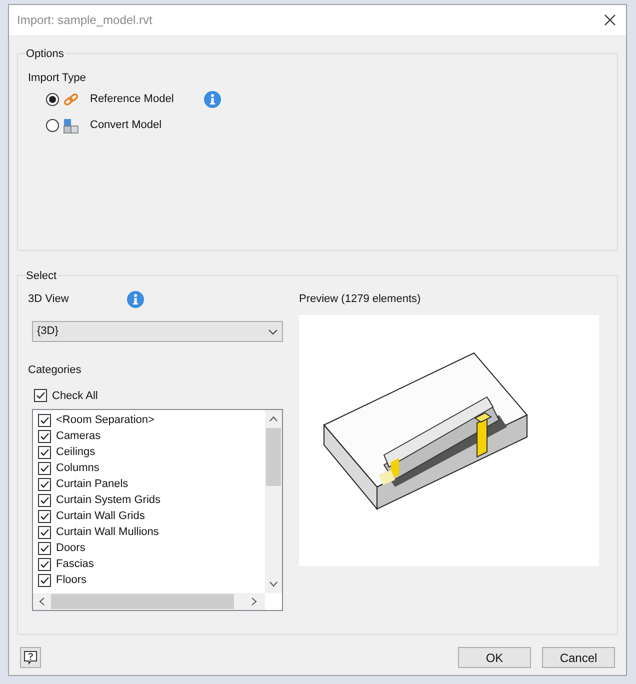 The width and height of the screenshot is (636, 684). Describe the element at coordinates (100, 516) in the screenshot. I see `category-item: Curtain Wall Grids` at that location.